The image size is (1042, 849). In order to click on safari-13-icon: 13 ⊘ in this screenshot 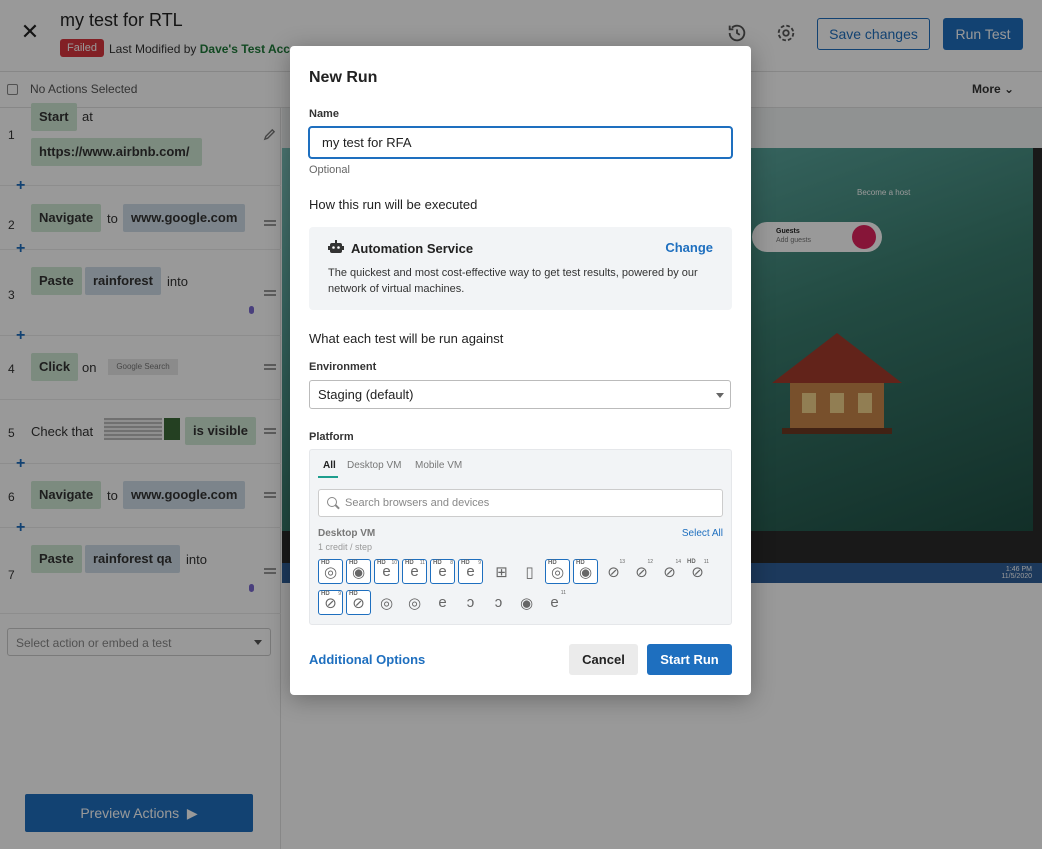, I will do `click(613, 571)`.